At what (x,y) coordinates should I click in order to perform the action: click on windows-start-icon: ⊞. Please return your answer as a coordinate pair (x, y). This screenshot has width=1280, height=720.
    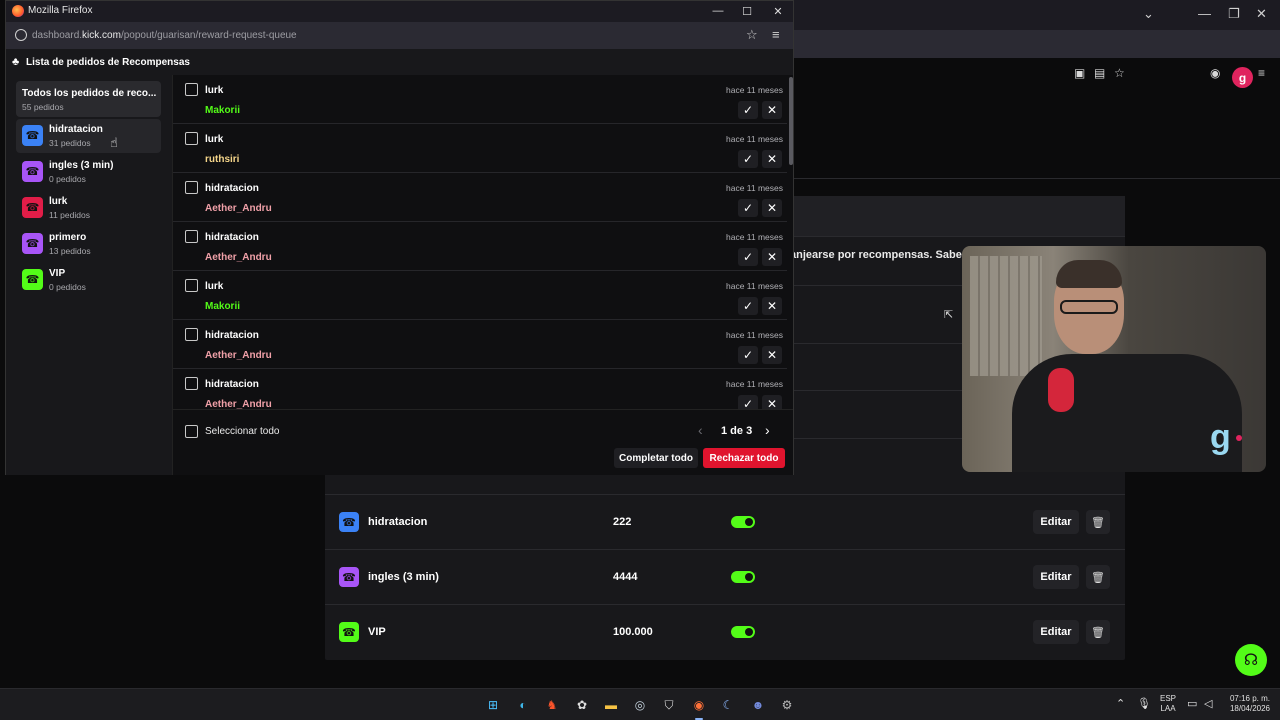
    Looking at the image, I should click on (493, 705).